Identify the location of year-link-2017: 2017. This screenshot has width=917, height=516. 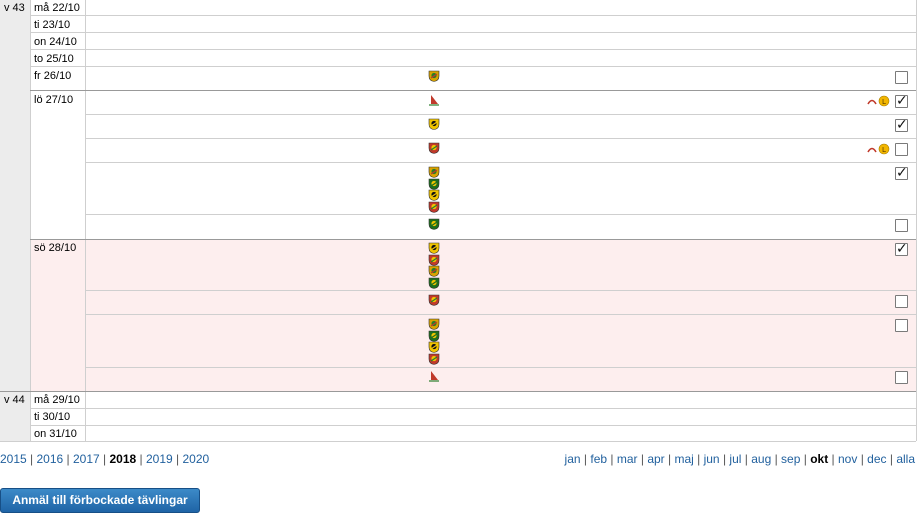
(86, 459).